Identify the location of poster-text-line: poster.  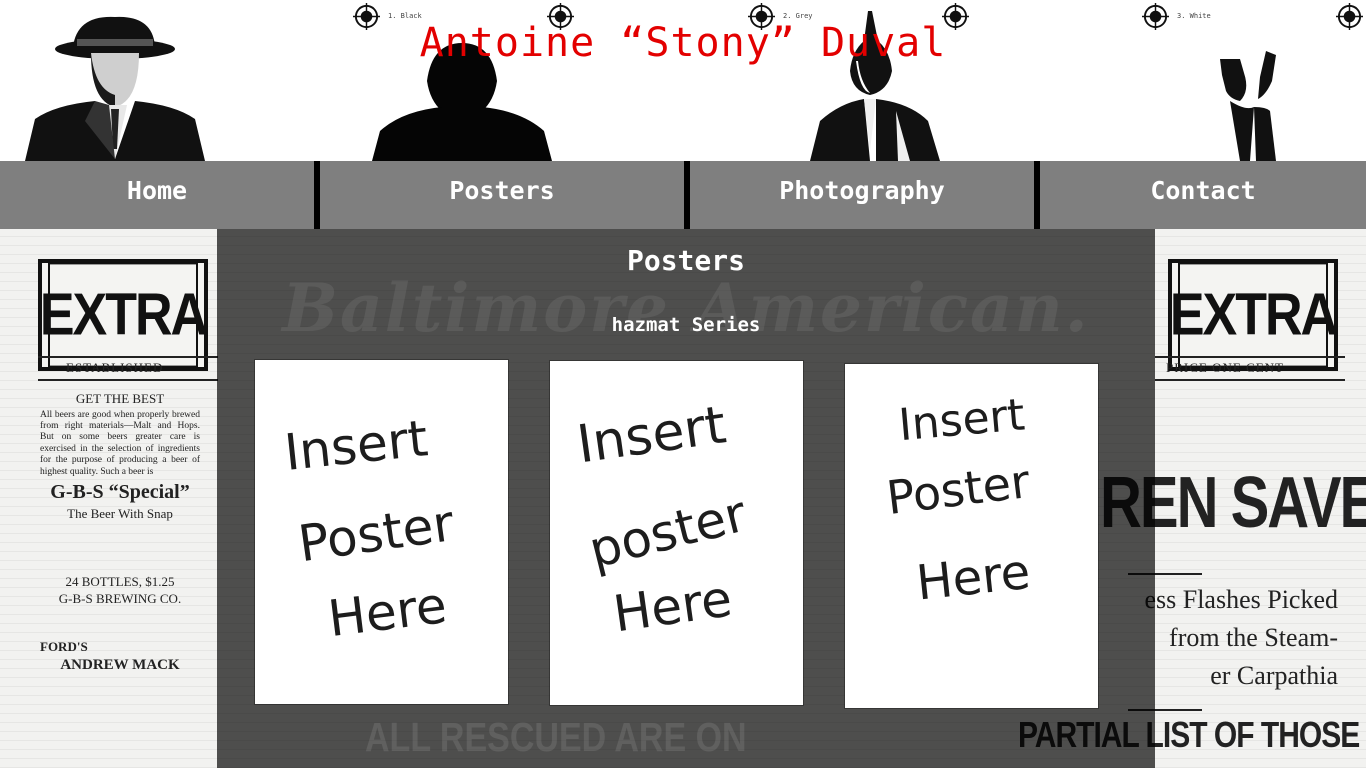
(667, 532).